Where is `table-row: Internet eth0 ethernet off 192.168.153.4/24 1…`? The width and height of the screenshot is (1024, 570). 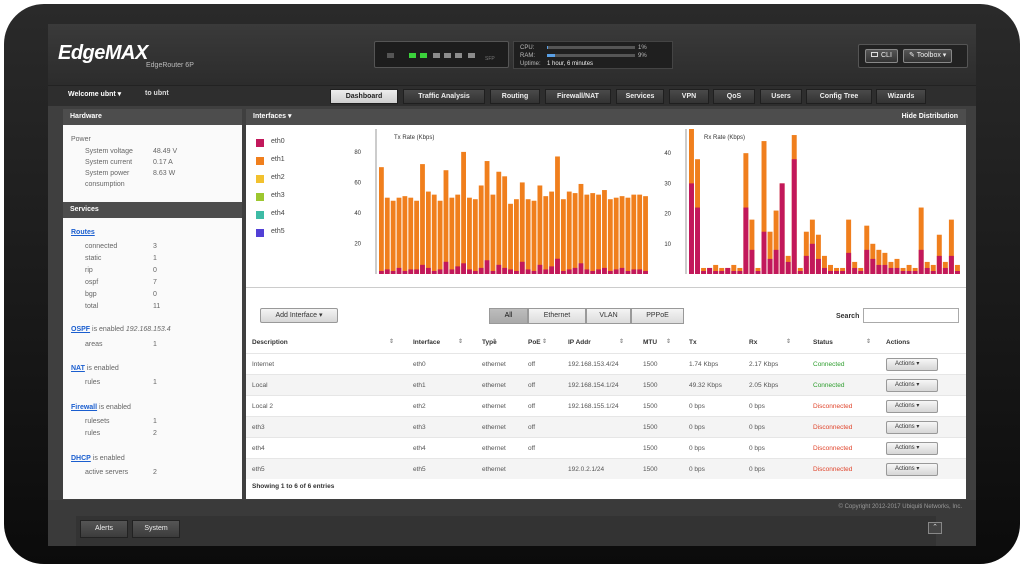 table-row: Internet eth0 ethernet off 192.168.153.4/24 1… is located at coordinates (606, 363).